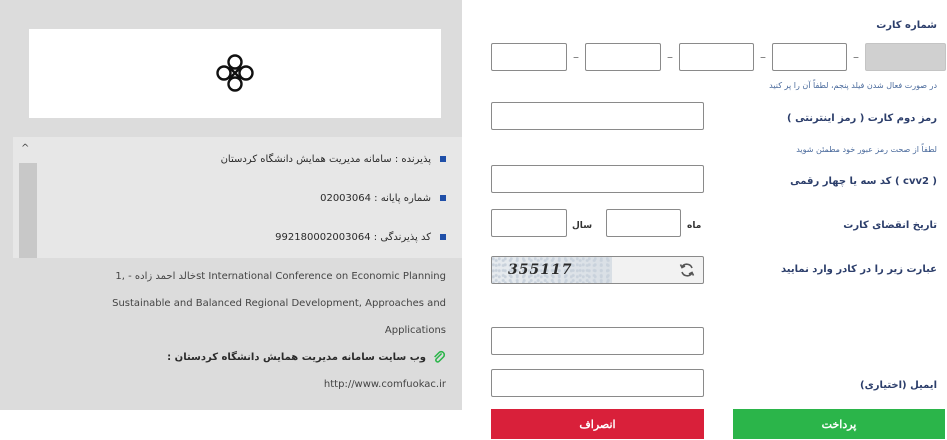  Describe the element at coordinates (597, 270) in the screenshot. I see `captcha-box: 355117` at that location.